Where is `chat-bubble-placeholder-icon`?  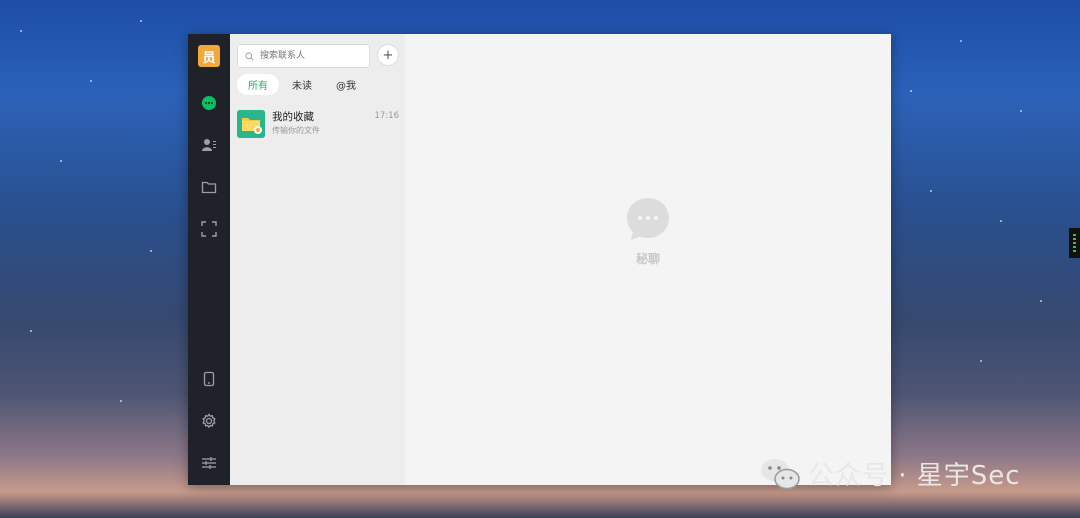 chat-bubble-placeholder-icon is located at coordinates (648, 219).